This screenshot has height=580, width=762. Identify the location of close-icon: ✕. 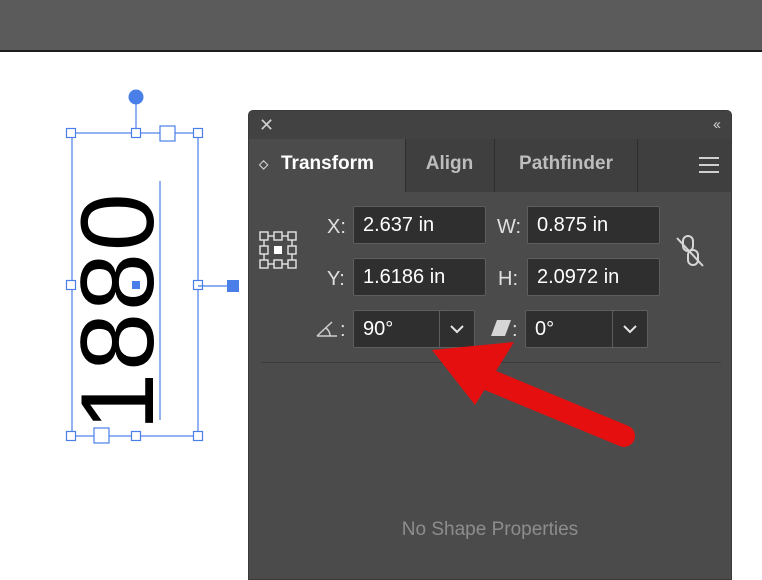
(266, 125).